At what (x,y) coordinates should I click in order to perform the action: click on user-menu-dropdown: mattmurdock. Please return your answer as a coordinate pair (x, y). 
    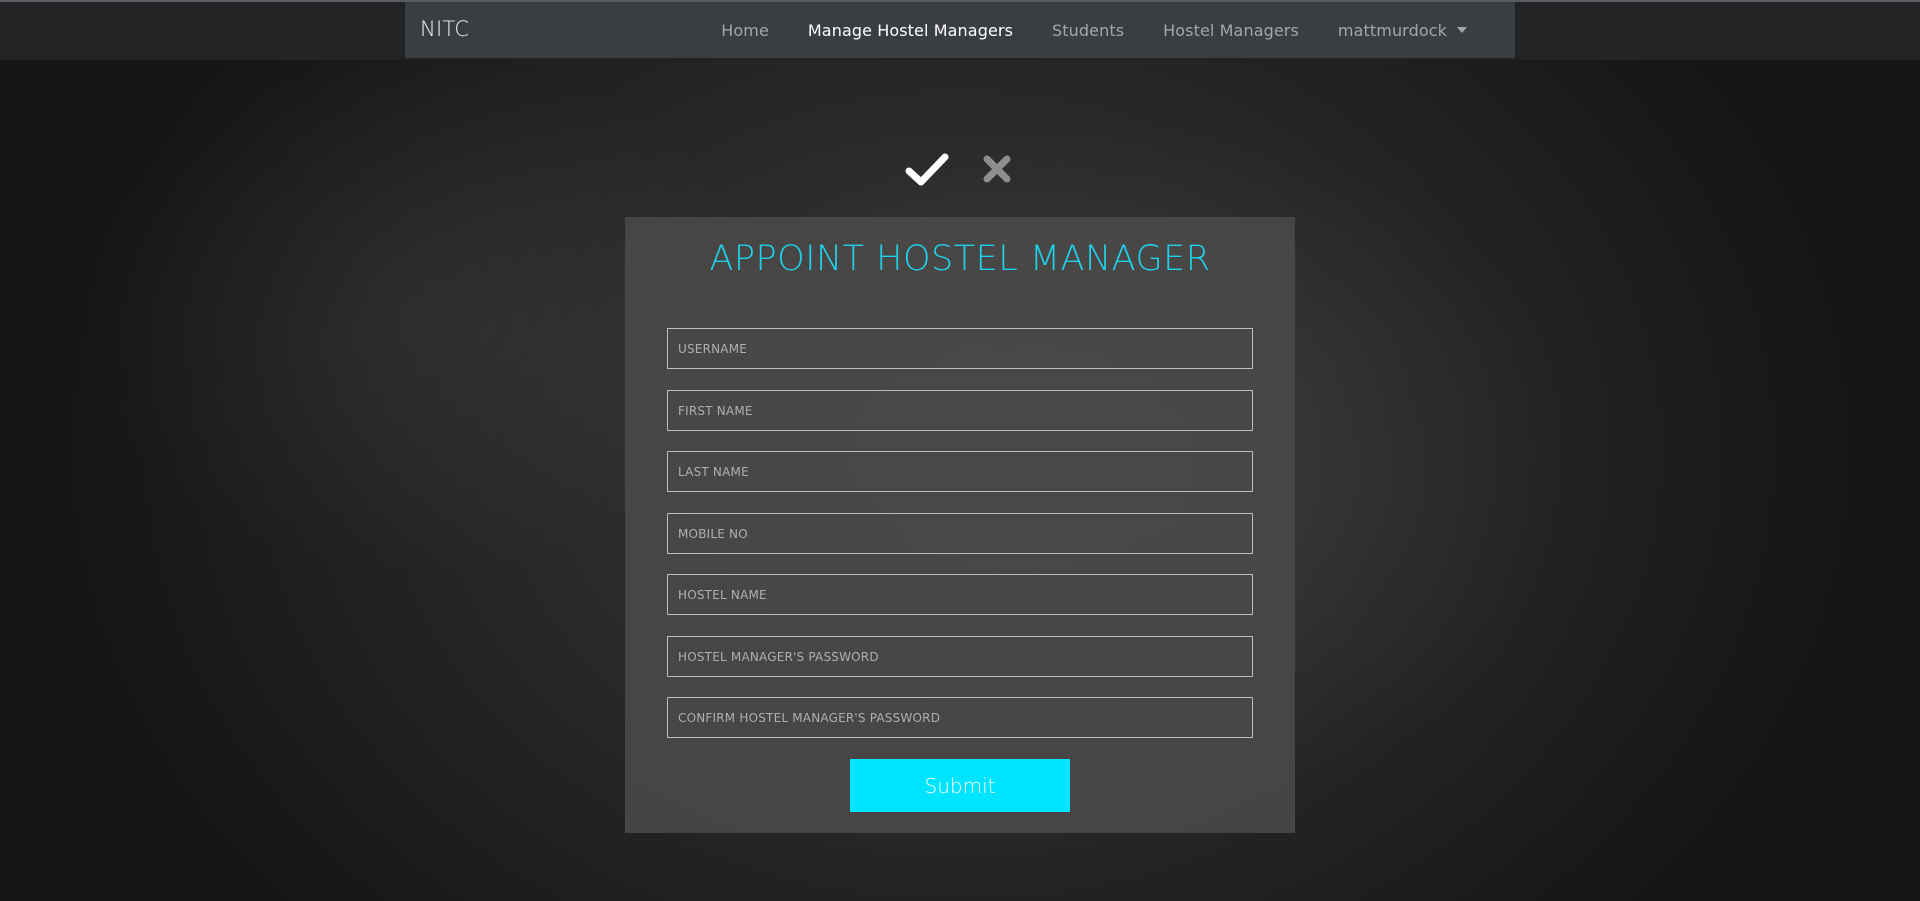
    Looking at the image, I should click on (1402, 30).